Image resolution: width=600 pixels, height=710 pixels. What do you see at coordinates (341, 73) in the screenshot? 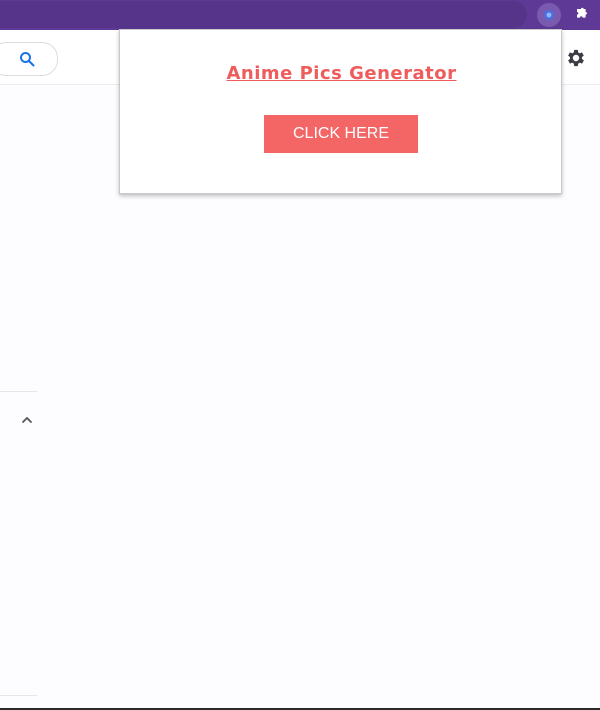
I see `popup-title: Anime Pics Generator` at bounding box center [341, 73].